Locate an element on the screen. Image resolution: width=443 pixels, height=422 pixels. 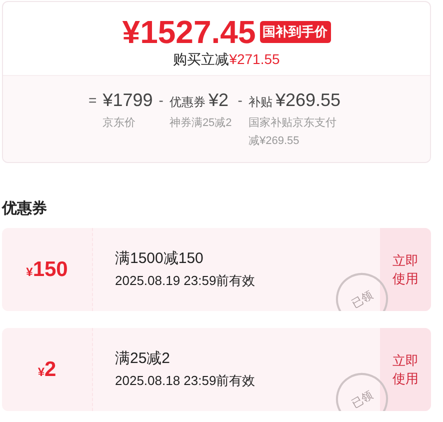
savings-amount: ¥271.55 is located at coordinates (254, 59).